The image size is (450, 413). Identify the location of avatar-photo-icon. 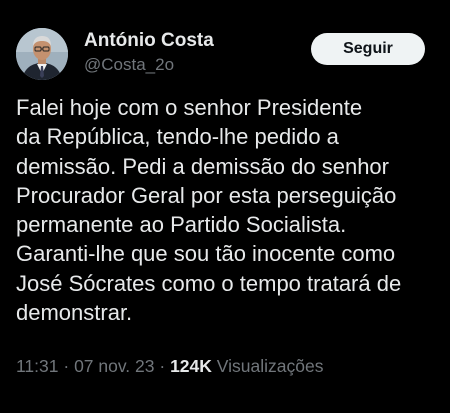
(42, 54).